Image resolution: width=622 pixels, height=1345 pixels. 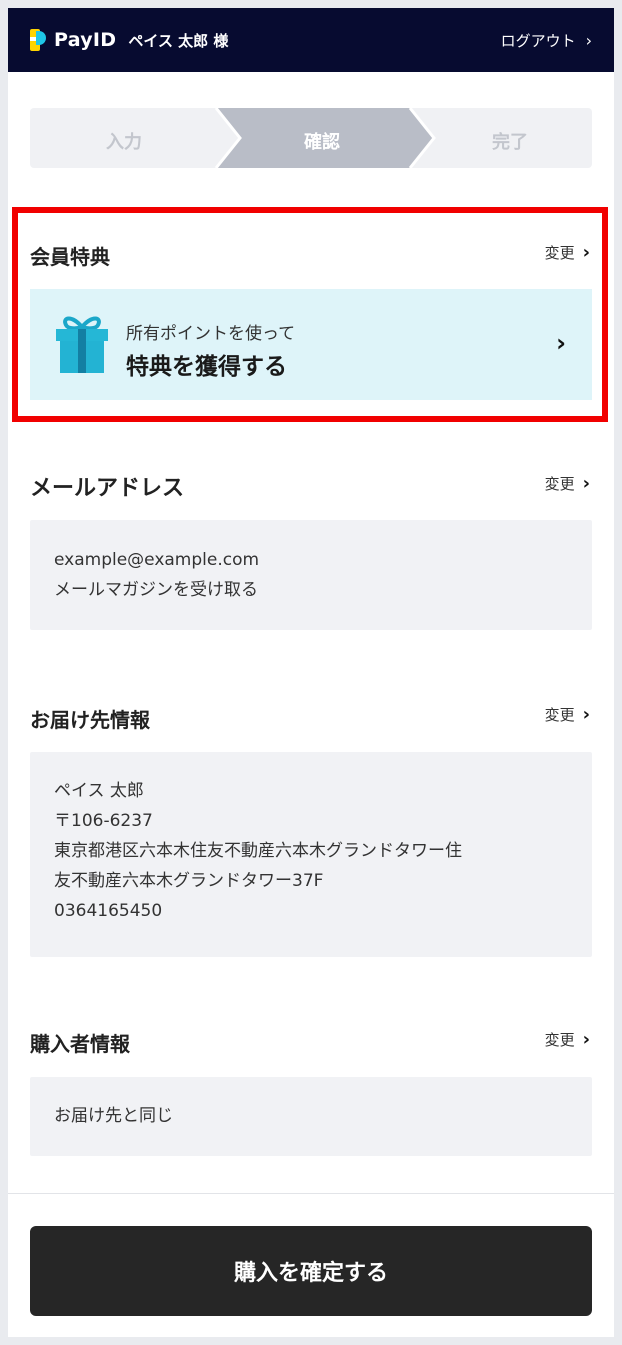 I want to click on benefit-change-link: 変更 ›, so click(x=567, y=252).